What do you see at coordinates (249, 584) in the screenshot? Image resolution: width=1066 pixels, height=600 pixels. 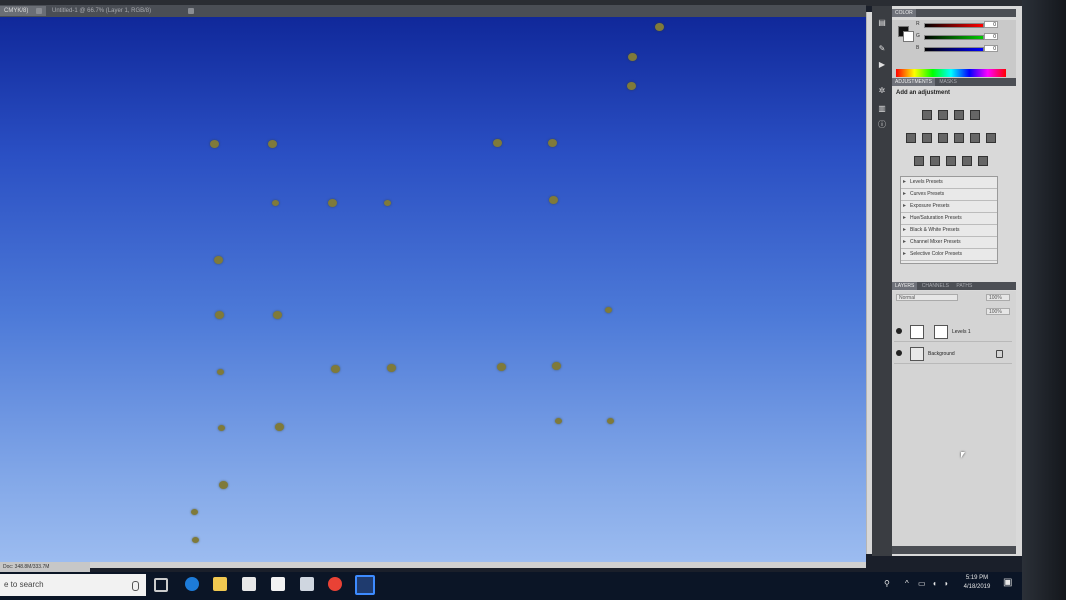 I see `store-icon` at bounding box center [249, 584].